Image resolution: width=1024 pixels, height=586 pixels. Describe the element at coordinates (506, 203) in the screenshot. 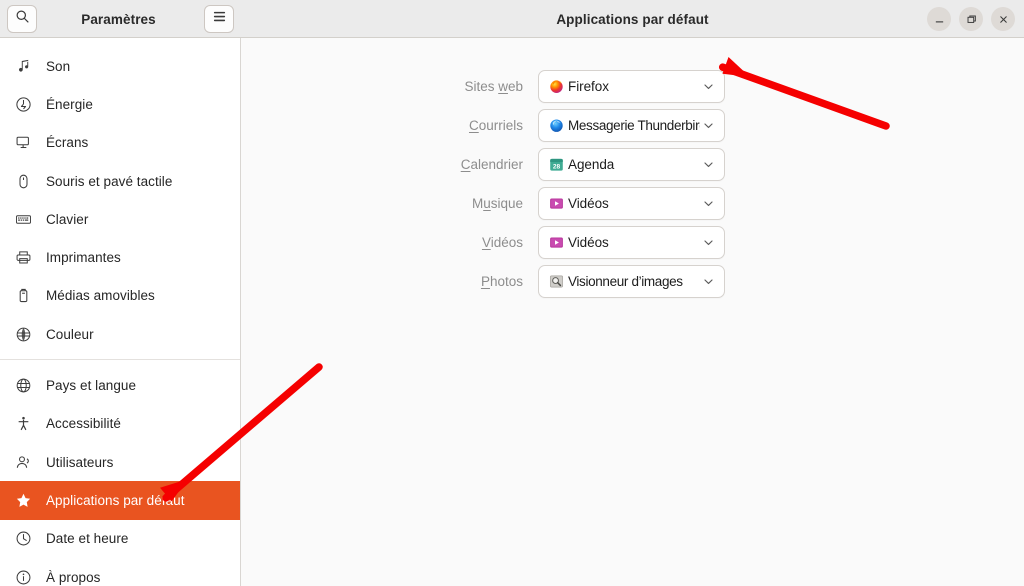

I see `row-label-suffix: sique` at that location.